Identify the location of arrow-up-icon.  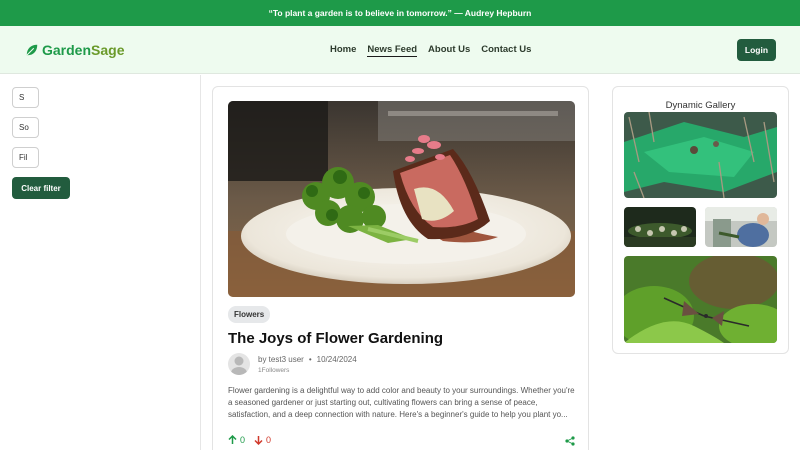
(232, 439).